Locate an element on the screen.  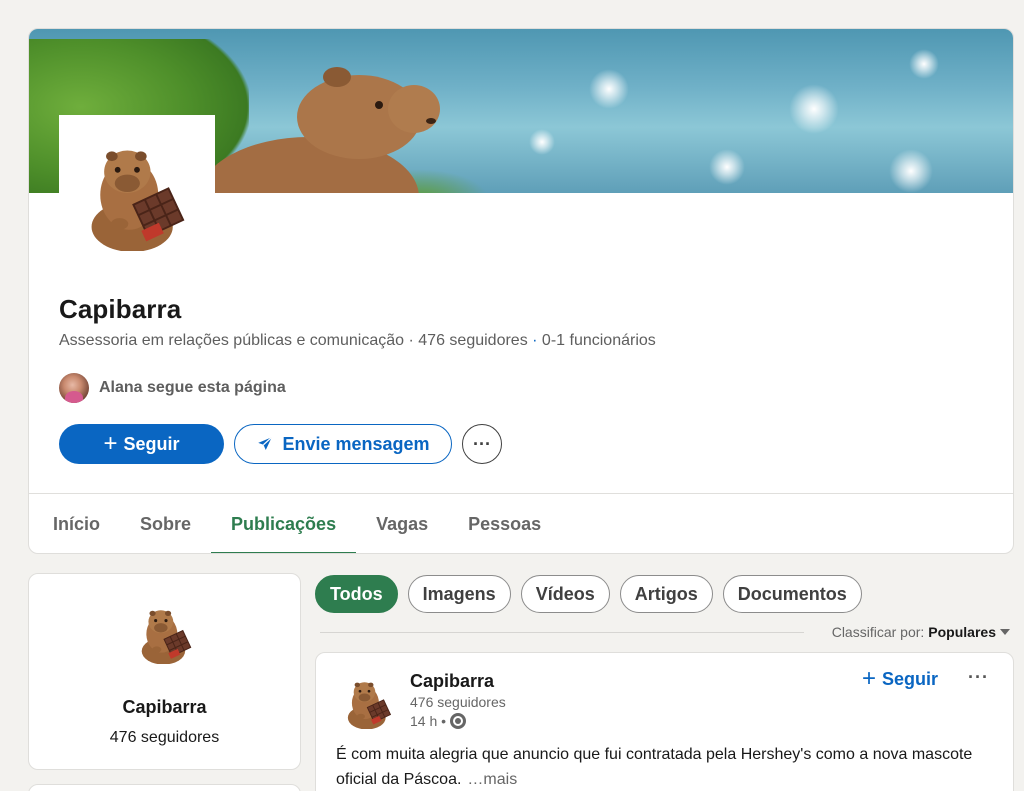
caret-down-icon is located at coordinates (1005, 632).